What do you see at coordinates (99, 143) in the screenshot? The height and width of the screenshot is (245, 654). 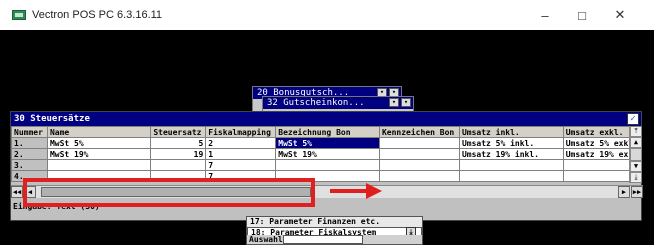 I see `cell-name: MwSt 5%` at bounding box center [99, 143].